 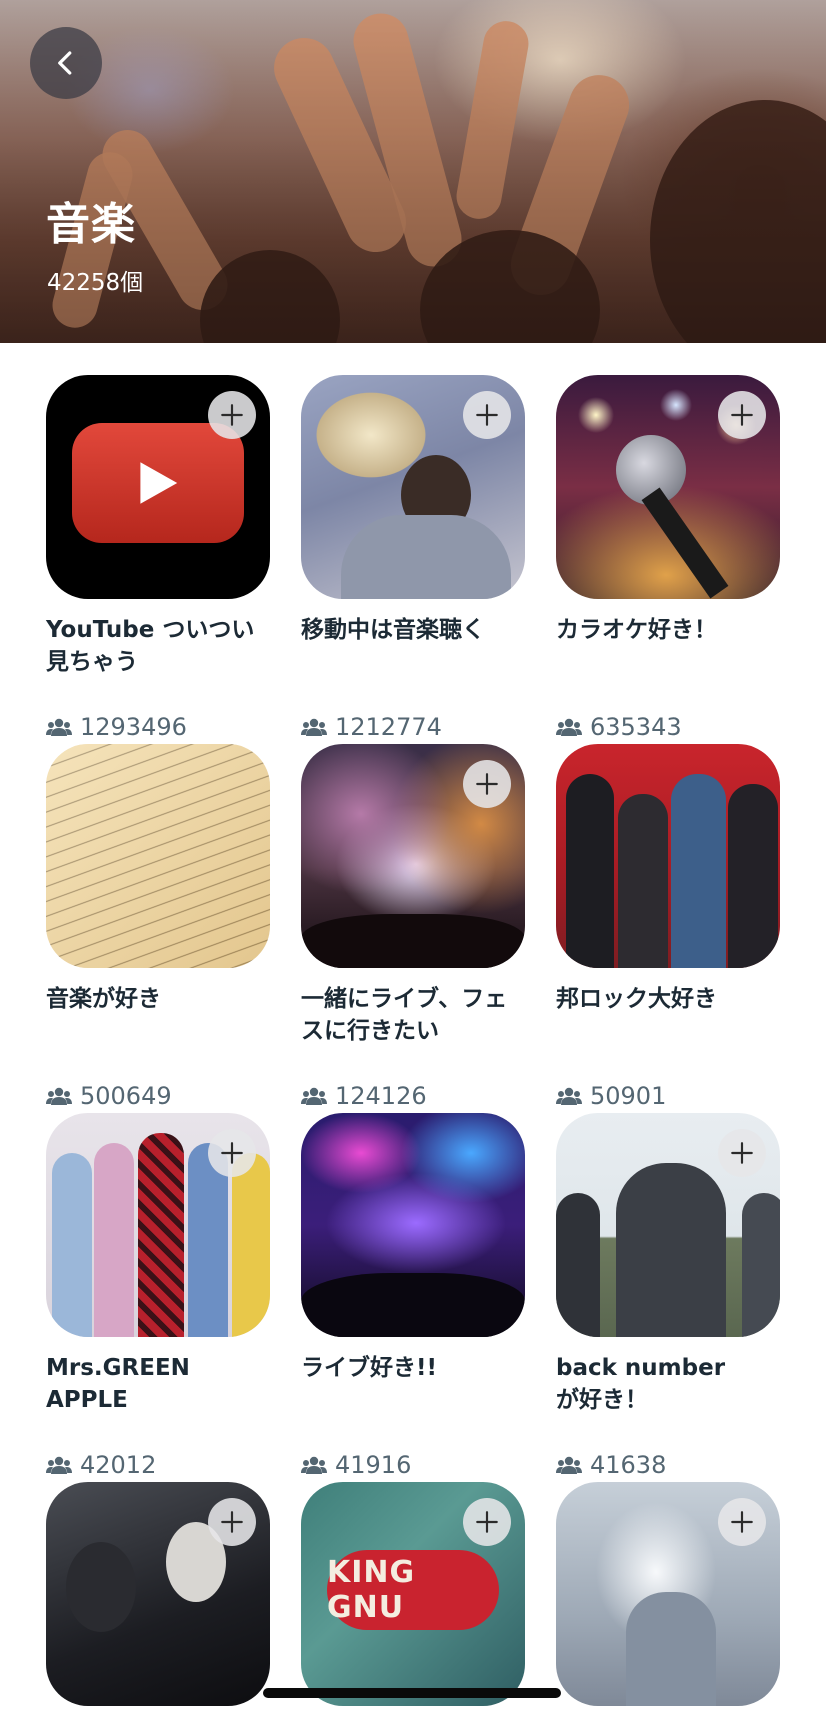 I want to click on member-count-value: 42012, so click(x=118, y=1465).